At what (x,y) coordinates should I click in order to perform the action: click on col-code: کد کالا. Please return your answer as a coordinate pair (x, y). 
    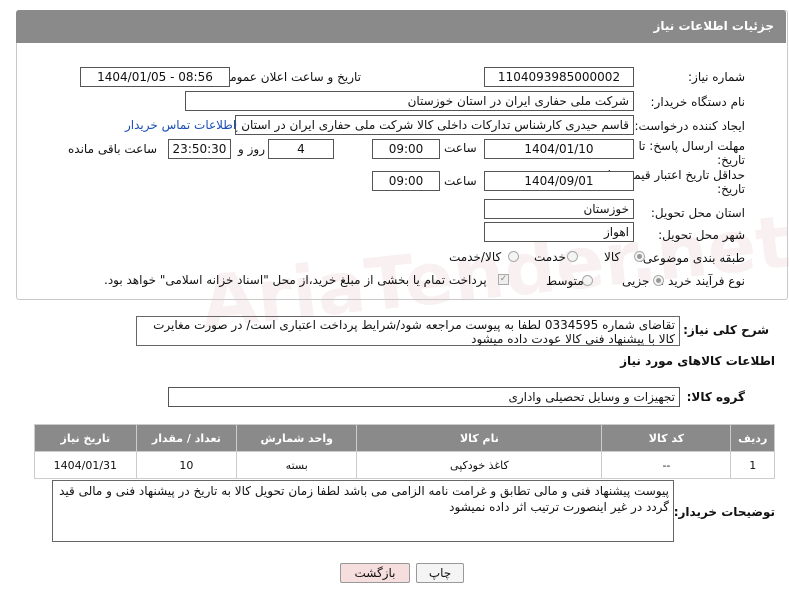
    Looking at the image, I should click on (666, 438).